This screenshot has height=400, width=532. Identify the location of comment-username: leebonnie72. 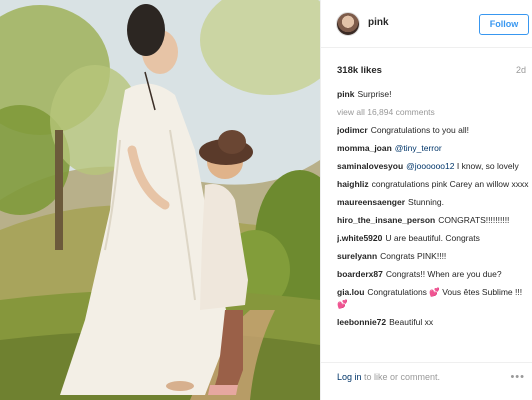
(361, 322).